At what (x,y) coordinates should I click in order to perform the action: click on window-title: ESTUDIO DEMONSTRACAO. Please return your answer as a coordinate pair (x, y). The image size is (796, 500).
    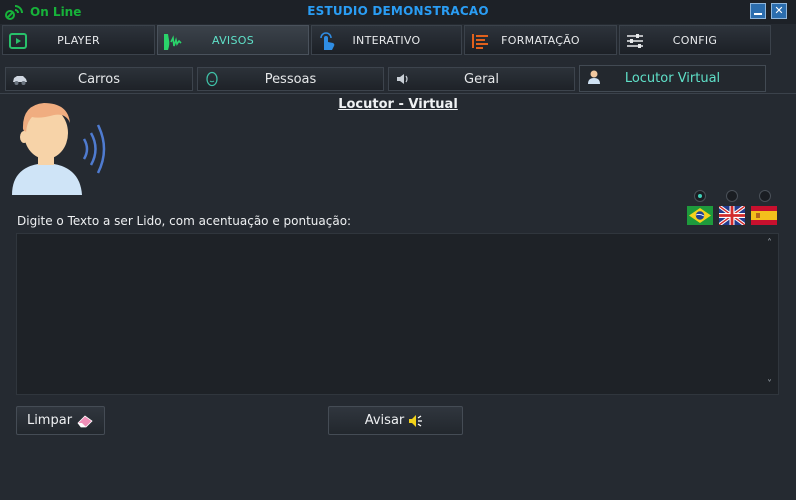
    Looking at the image, I should click on (398, 11).